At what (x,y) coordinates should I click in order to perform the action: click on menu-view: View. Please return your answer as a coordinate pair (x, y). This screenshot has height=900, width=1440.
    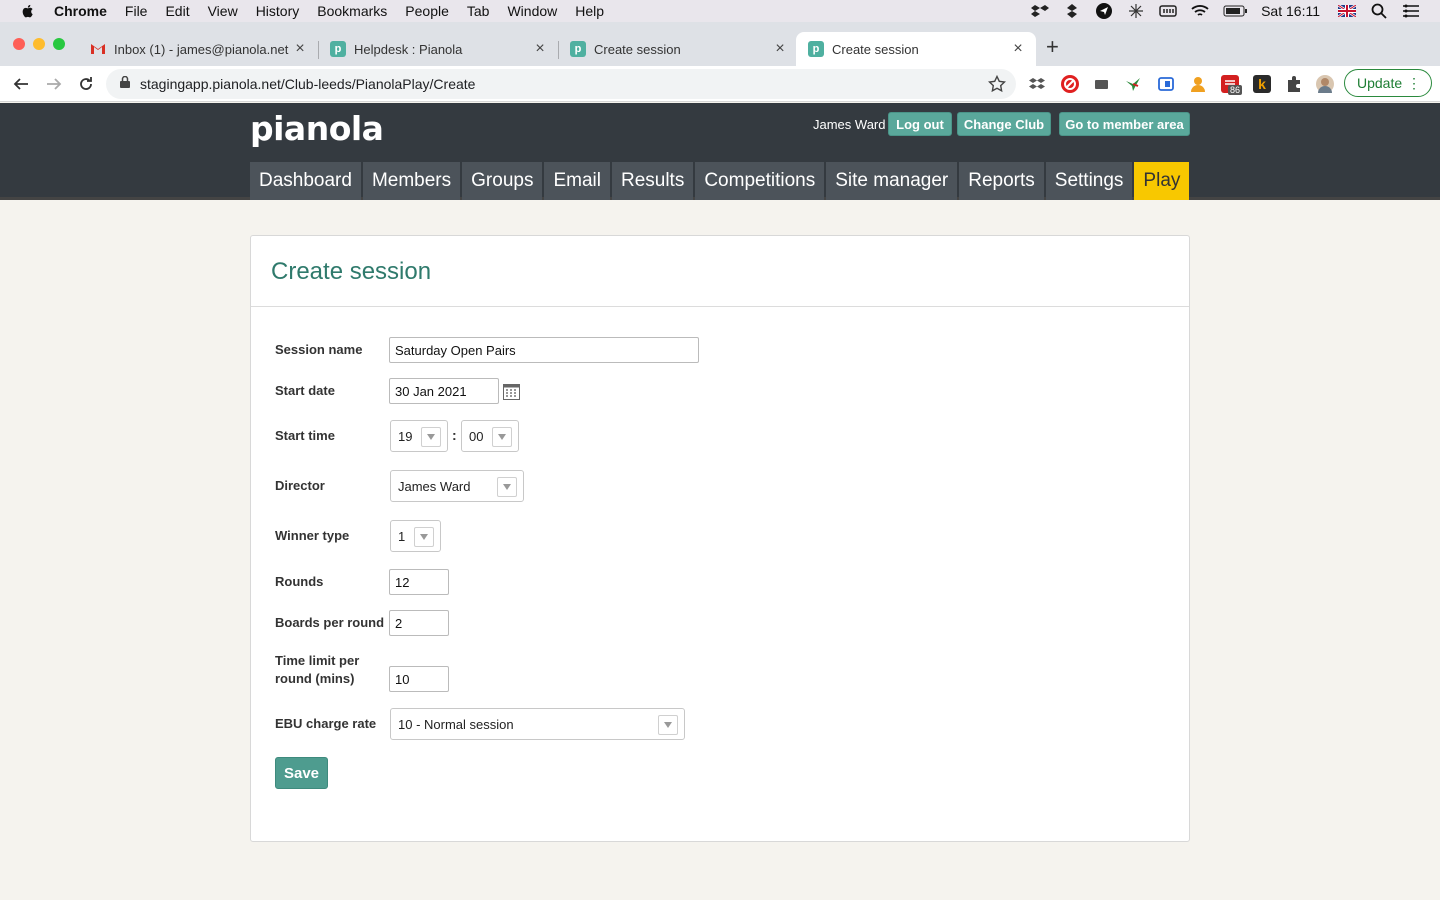
    Looking at the image, I should click on (223, 11).